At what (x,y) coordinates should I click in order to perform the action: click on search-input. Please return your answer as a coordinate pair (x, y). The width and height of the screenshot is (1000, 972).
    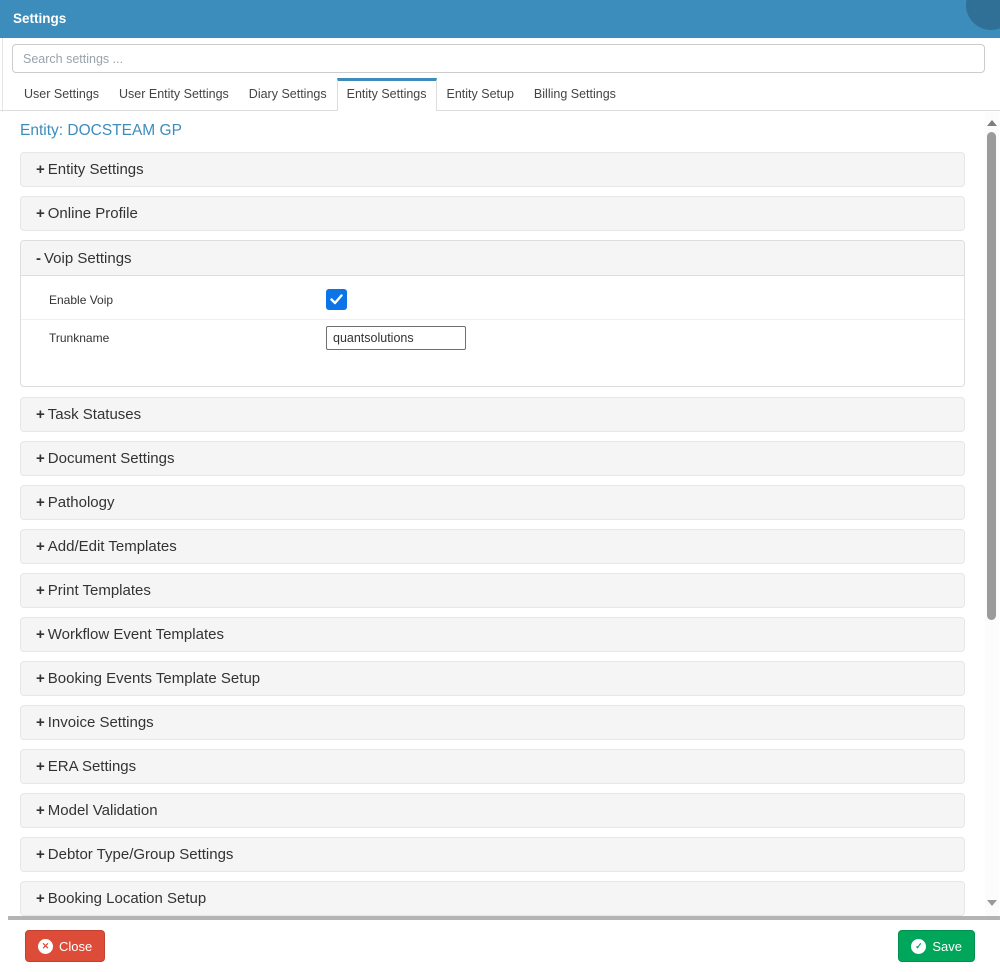
    Looking at the image, I should click on (498, 58).